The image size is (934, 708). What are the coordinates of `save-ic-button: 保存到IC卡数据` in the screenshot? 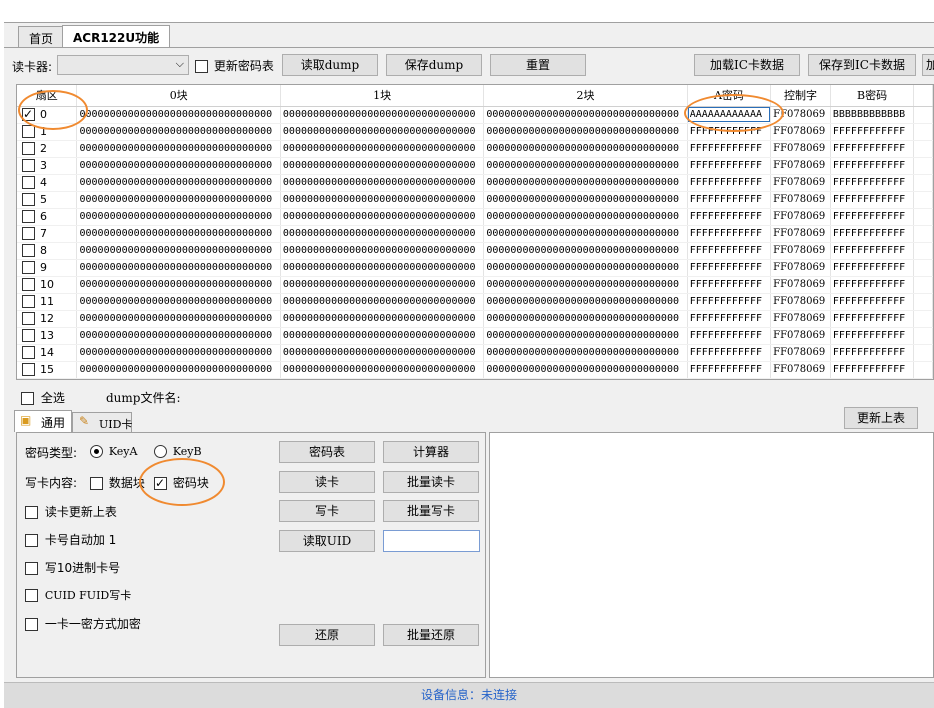 It's located at (862, 65).